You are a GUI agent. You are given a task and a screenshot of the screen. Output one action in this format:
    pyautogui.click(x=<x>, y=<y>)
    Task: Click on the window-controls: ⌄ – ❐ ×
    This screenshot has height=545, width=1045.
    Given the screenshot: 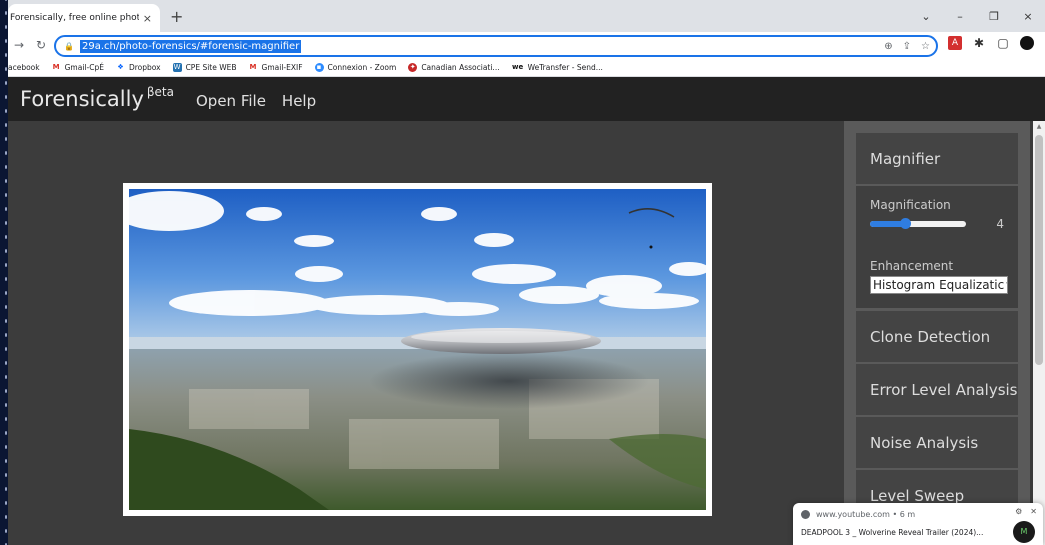 What is the action you would take?
    pyautogui.click(x=977, y=16)
    